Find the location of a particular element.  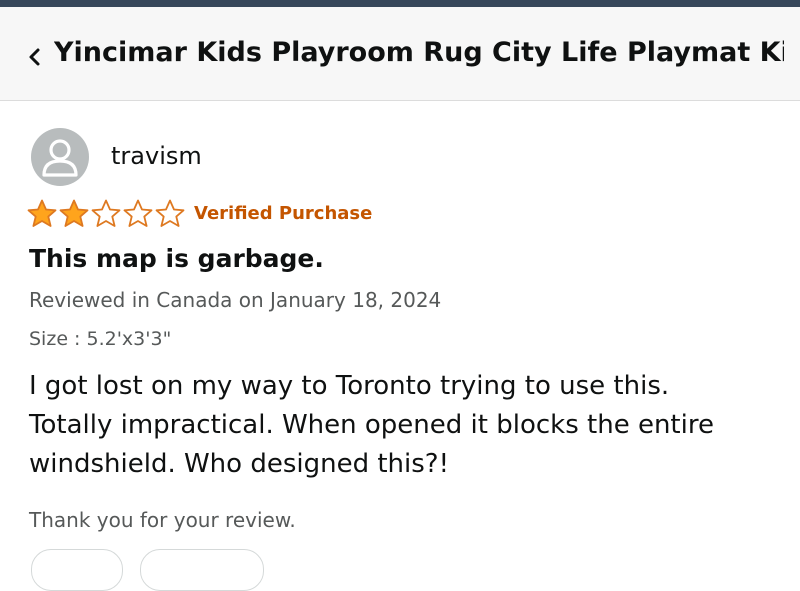

helpful-button is located at coordinates (77, 570).